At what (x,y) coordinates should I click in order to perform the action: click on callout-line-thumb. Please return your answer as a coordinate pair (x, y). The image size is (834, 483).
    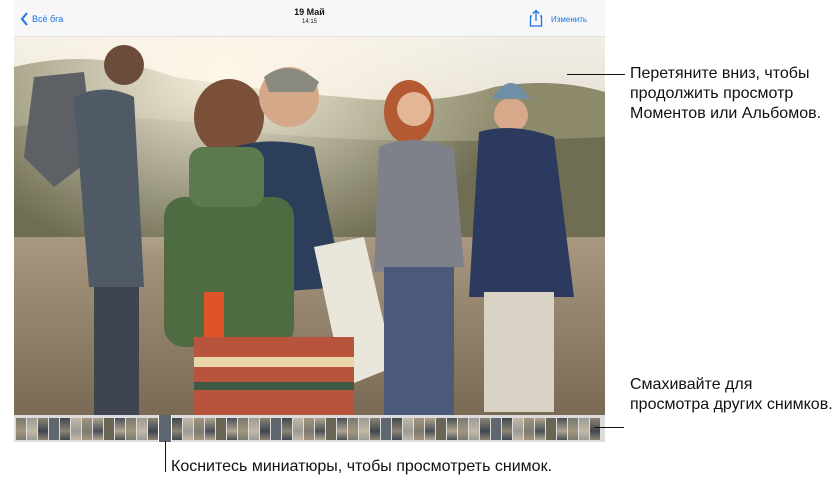
    Looking at the image, I should click on (165, 456).